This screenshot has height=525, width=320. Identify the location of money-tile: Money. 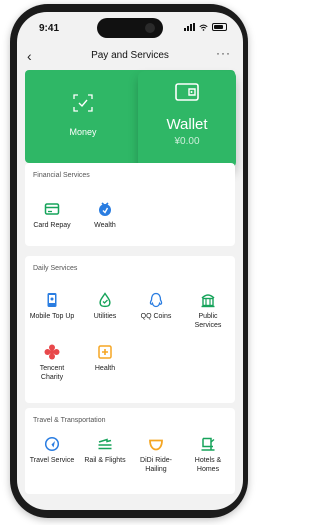
(83, 115).